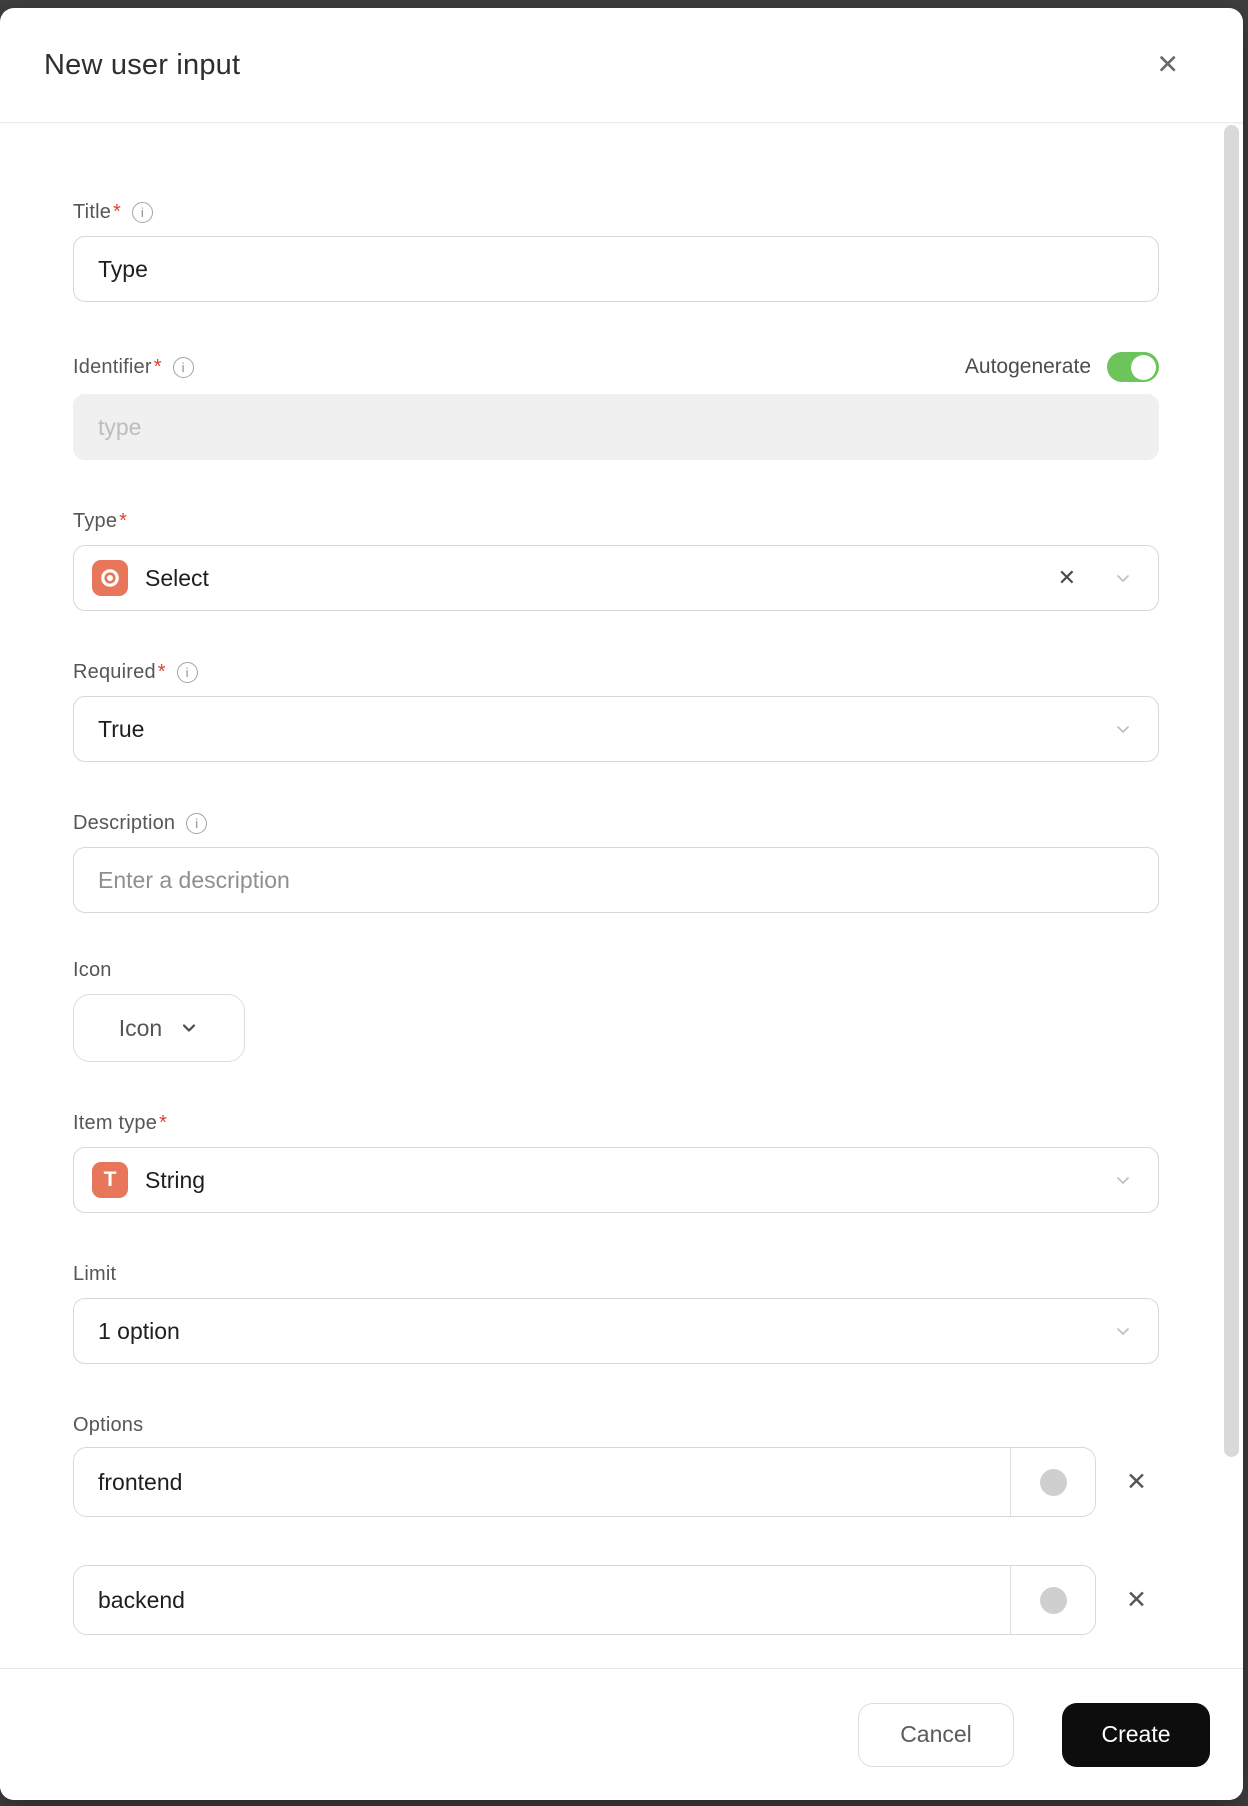 The image size is (1248, 1806). What do you see at coordinates (616, 427) in the screenshot?
I see `identifier-input` at bounding box center [616, 427].